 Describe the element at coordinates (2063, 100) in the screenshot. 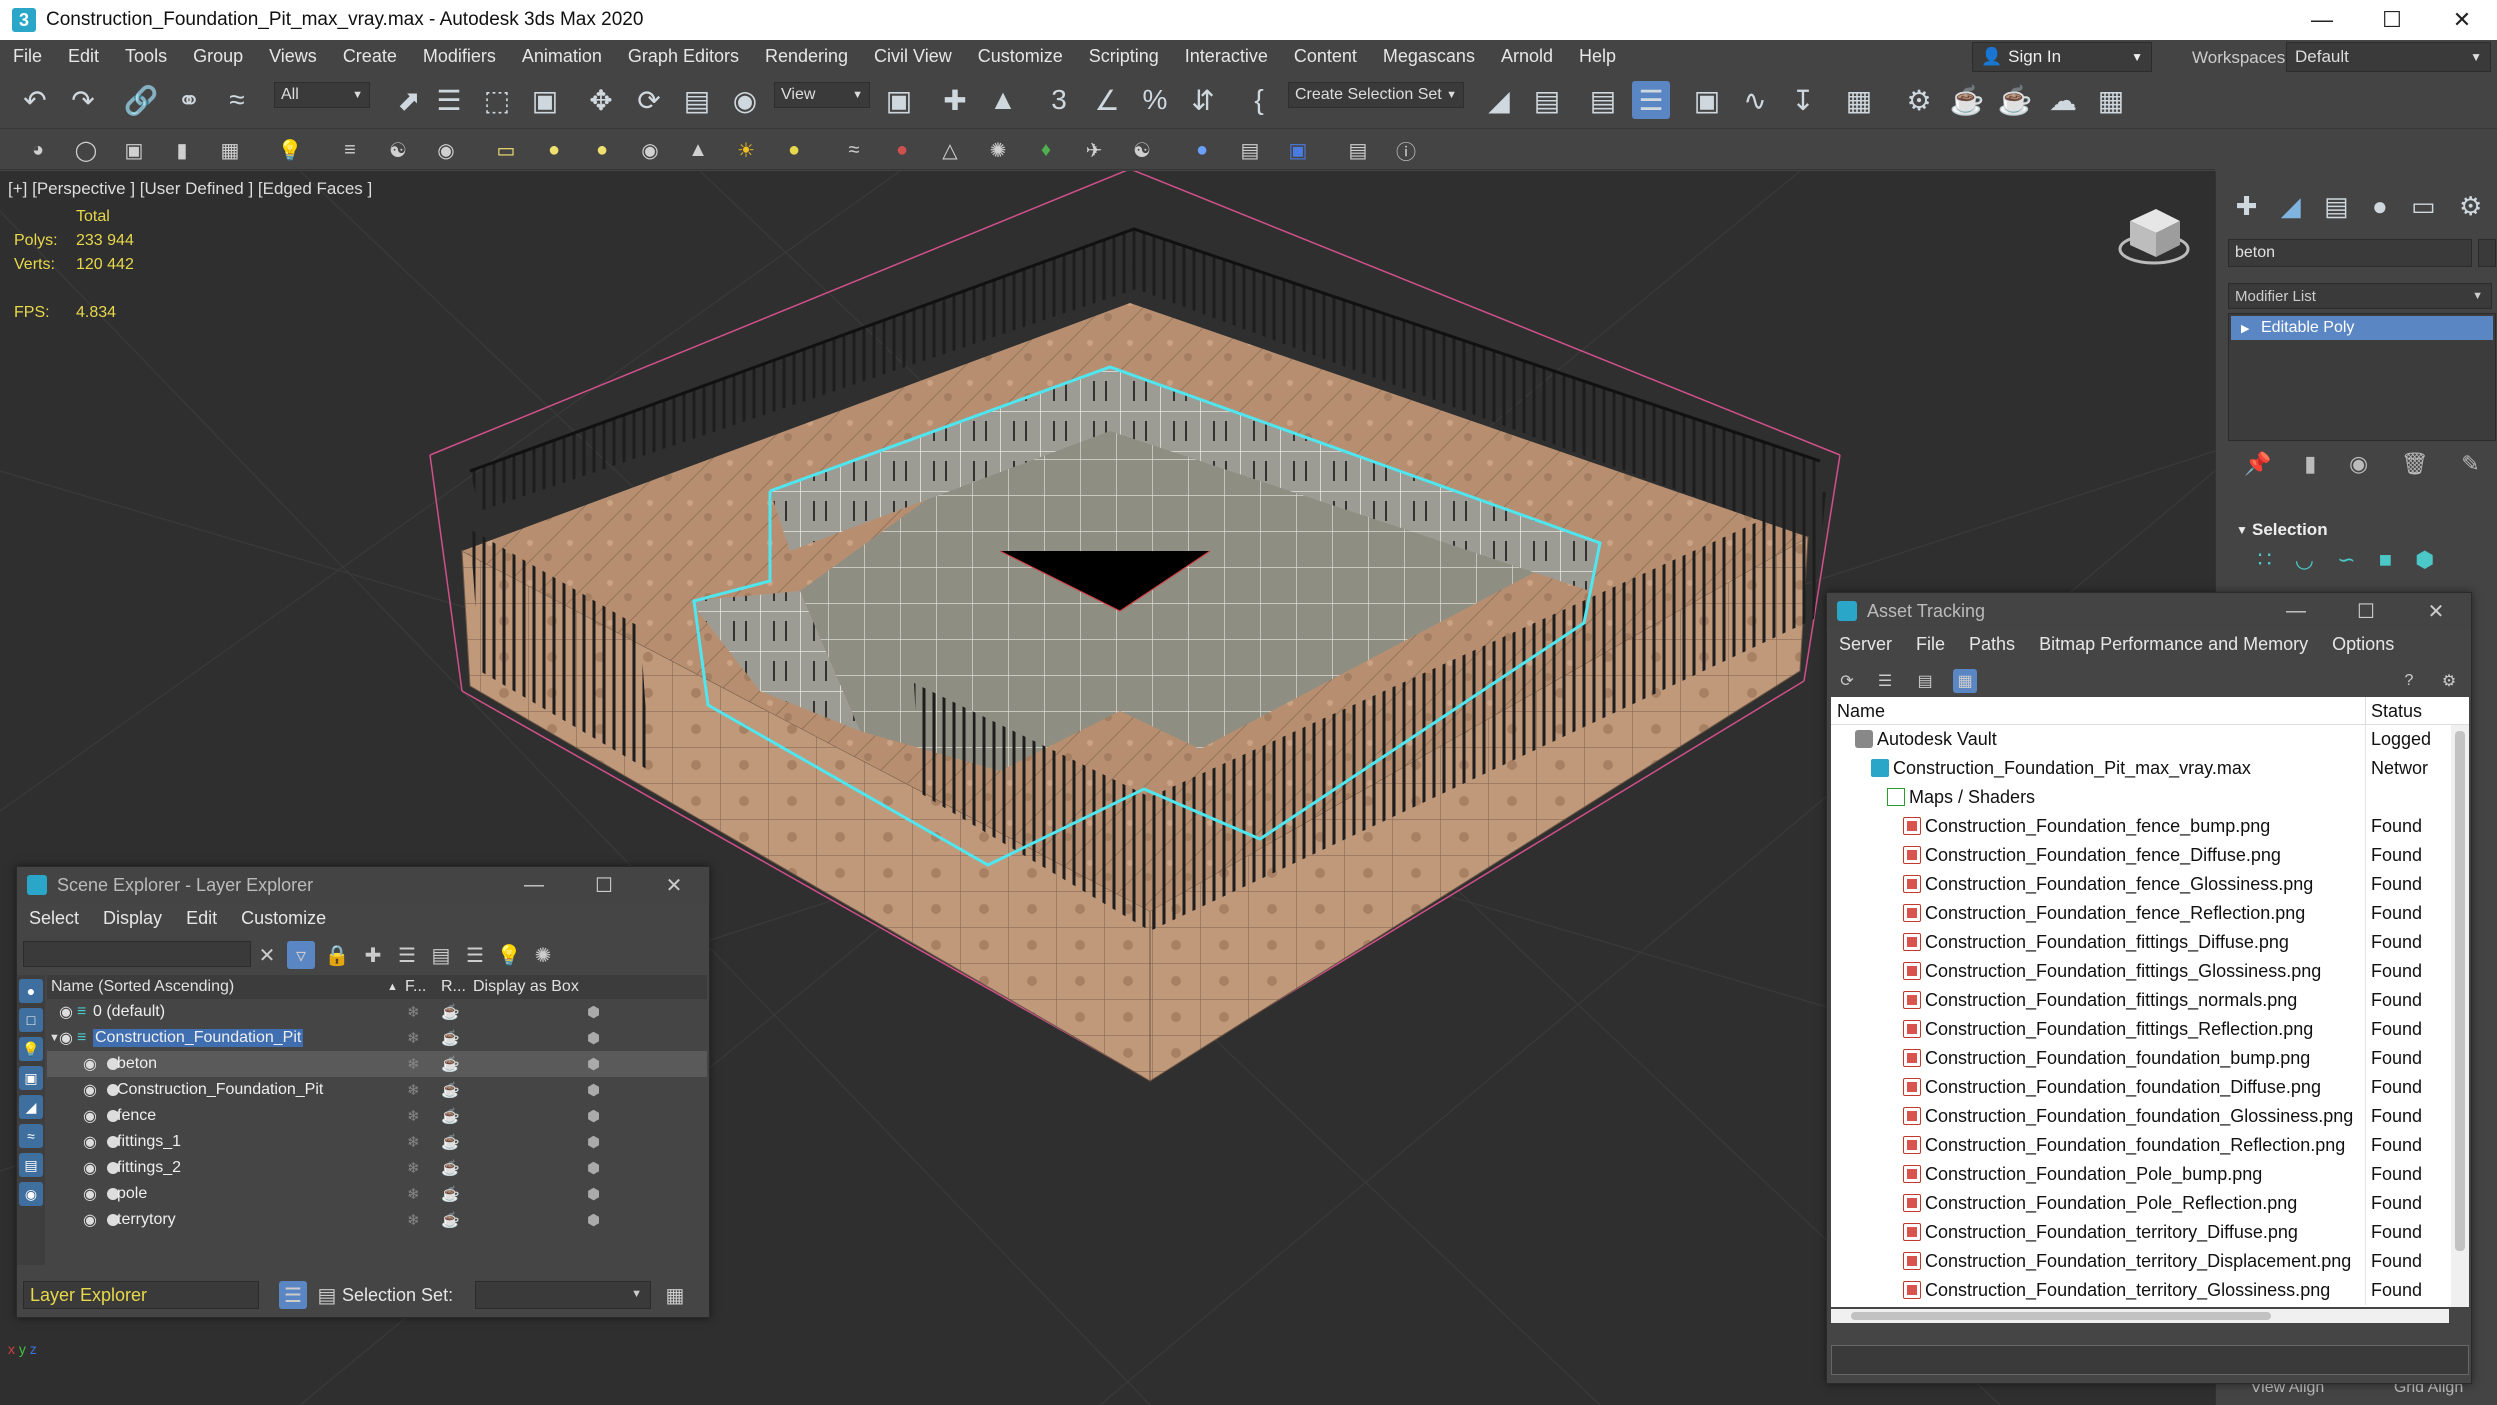

I see `render-cloud-icon: ☁` at that location.